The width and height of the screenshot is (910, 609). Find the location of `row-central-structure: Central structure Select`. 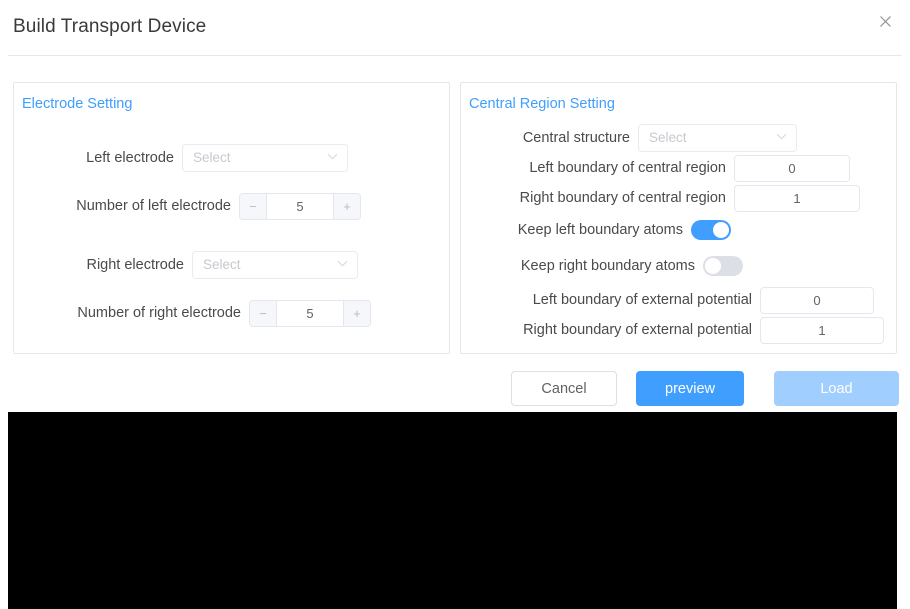

row-central-structure: Central structure Select is located at coordinates (660, 138).